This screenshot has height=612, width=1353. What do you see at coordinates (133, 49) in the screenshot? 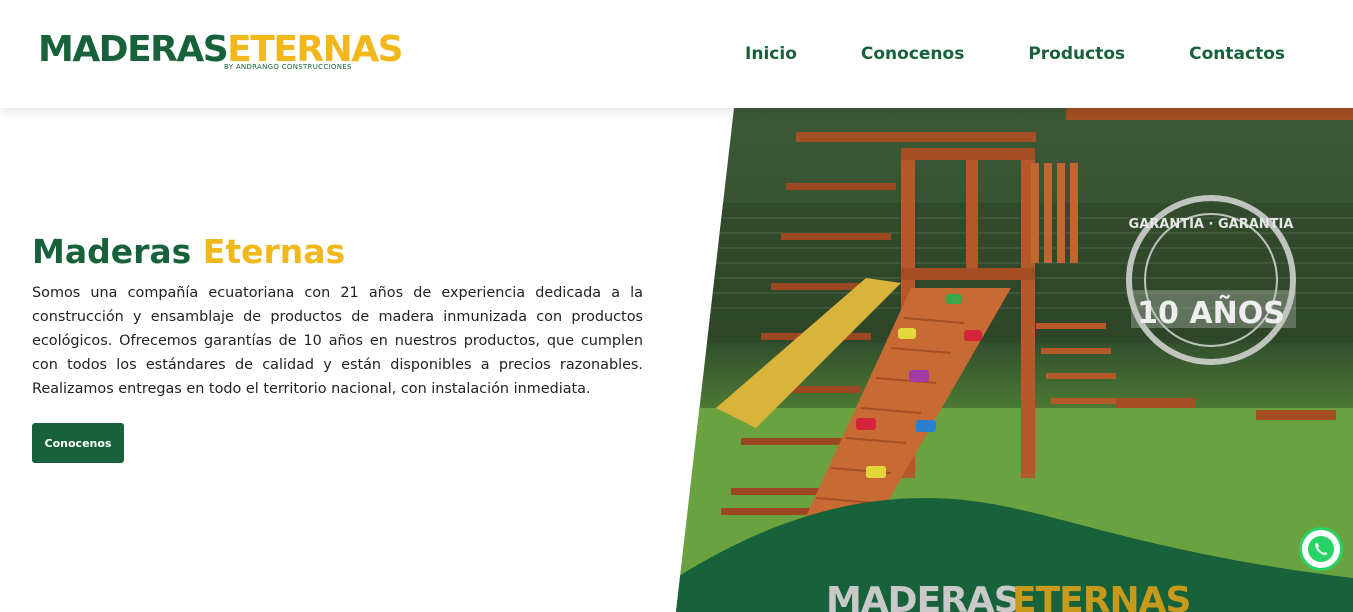
I see `logo-part-1: MADERAS` at bounding box center [133, 49].